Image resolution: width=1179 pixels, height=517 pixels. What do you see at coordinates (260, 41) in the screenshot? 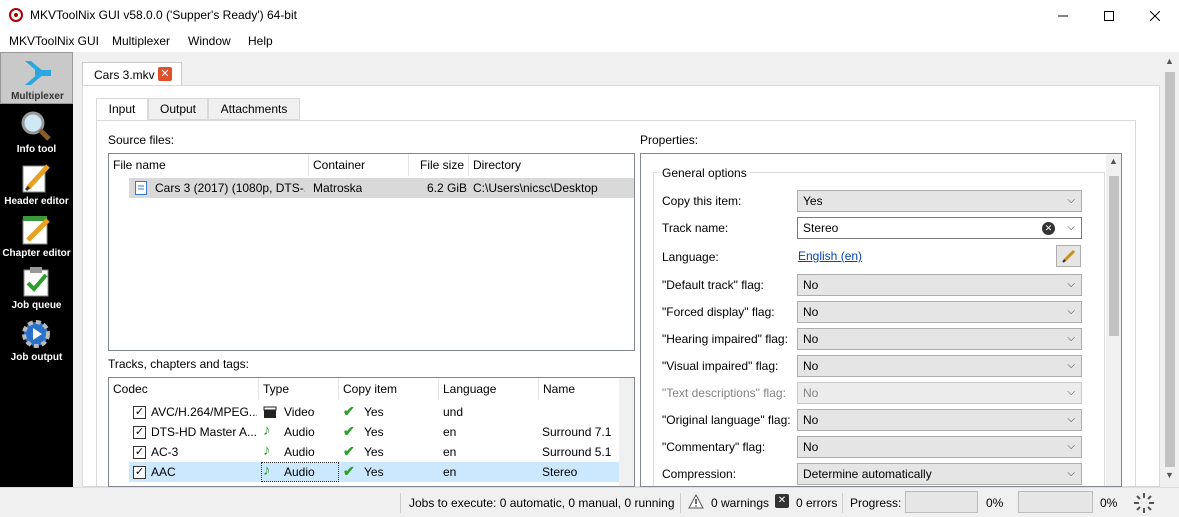
I see `menu-help: Help` at bounding box center [260, 41].